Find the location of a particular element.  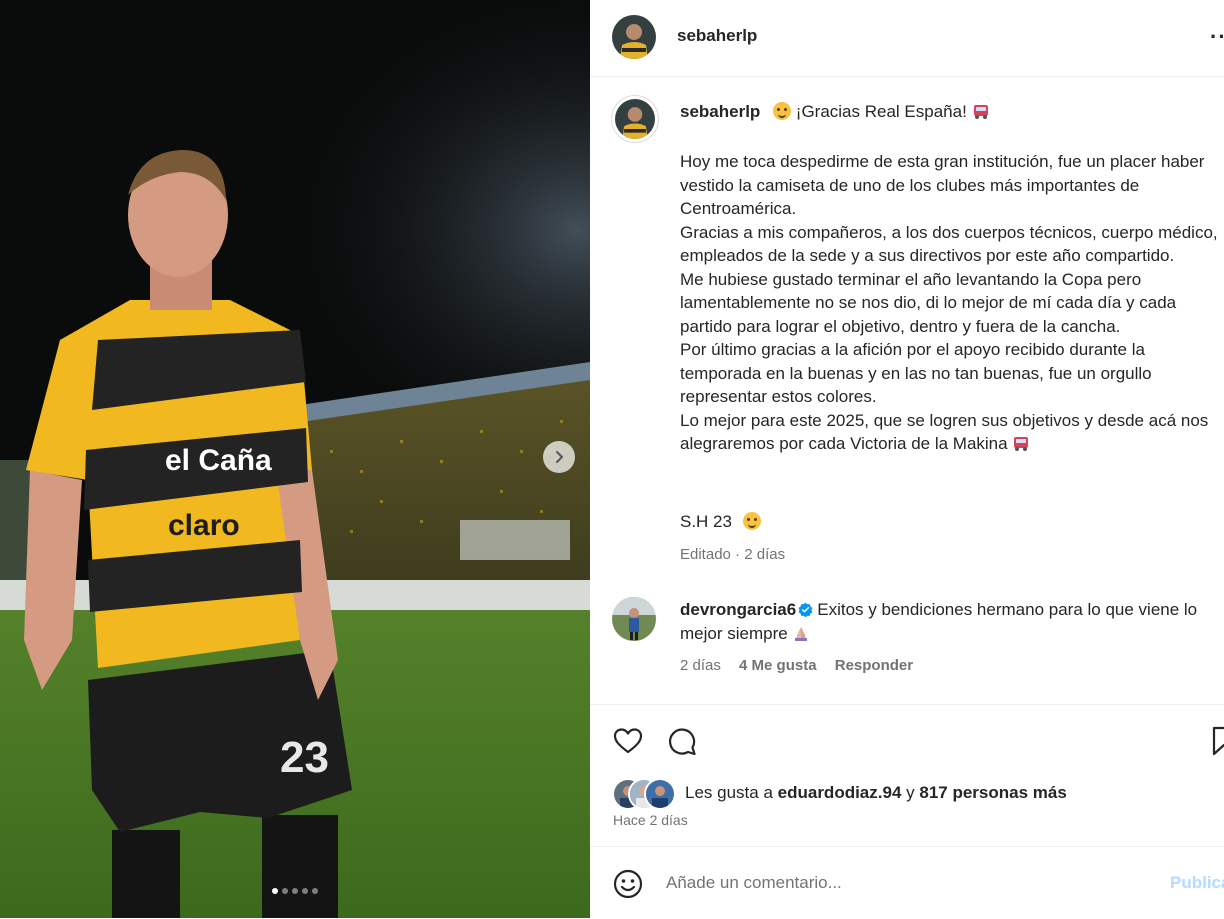

reply-button: Responder is located at coordinates (874, 665).